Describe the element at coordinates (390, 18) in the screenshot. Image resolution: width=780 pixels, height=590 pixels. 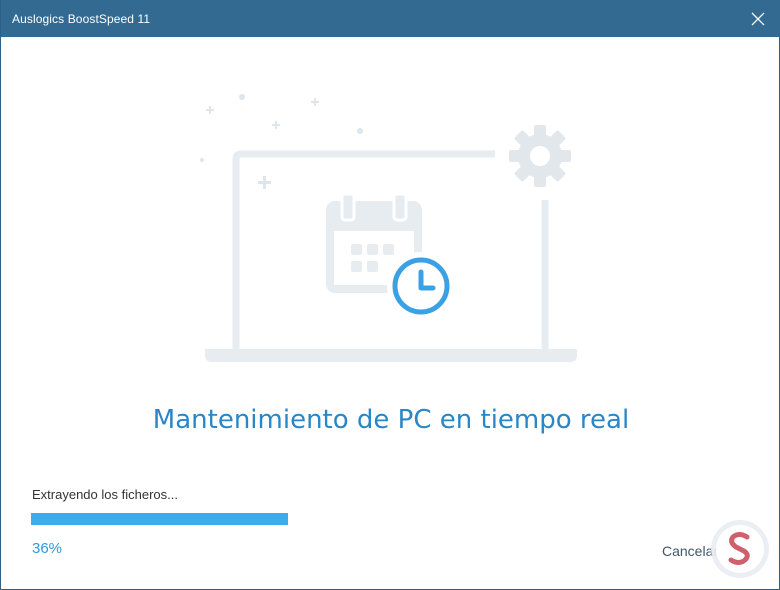
I see `title-bar: Auslogics BoostSpeed 11` at that location.